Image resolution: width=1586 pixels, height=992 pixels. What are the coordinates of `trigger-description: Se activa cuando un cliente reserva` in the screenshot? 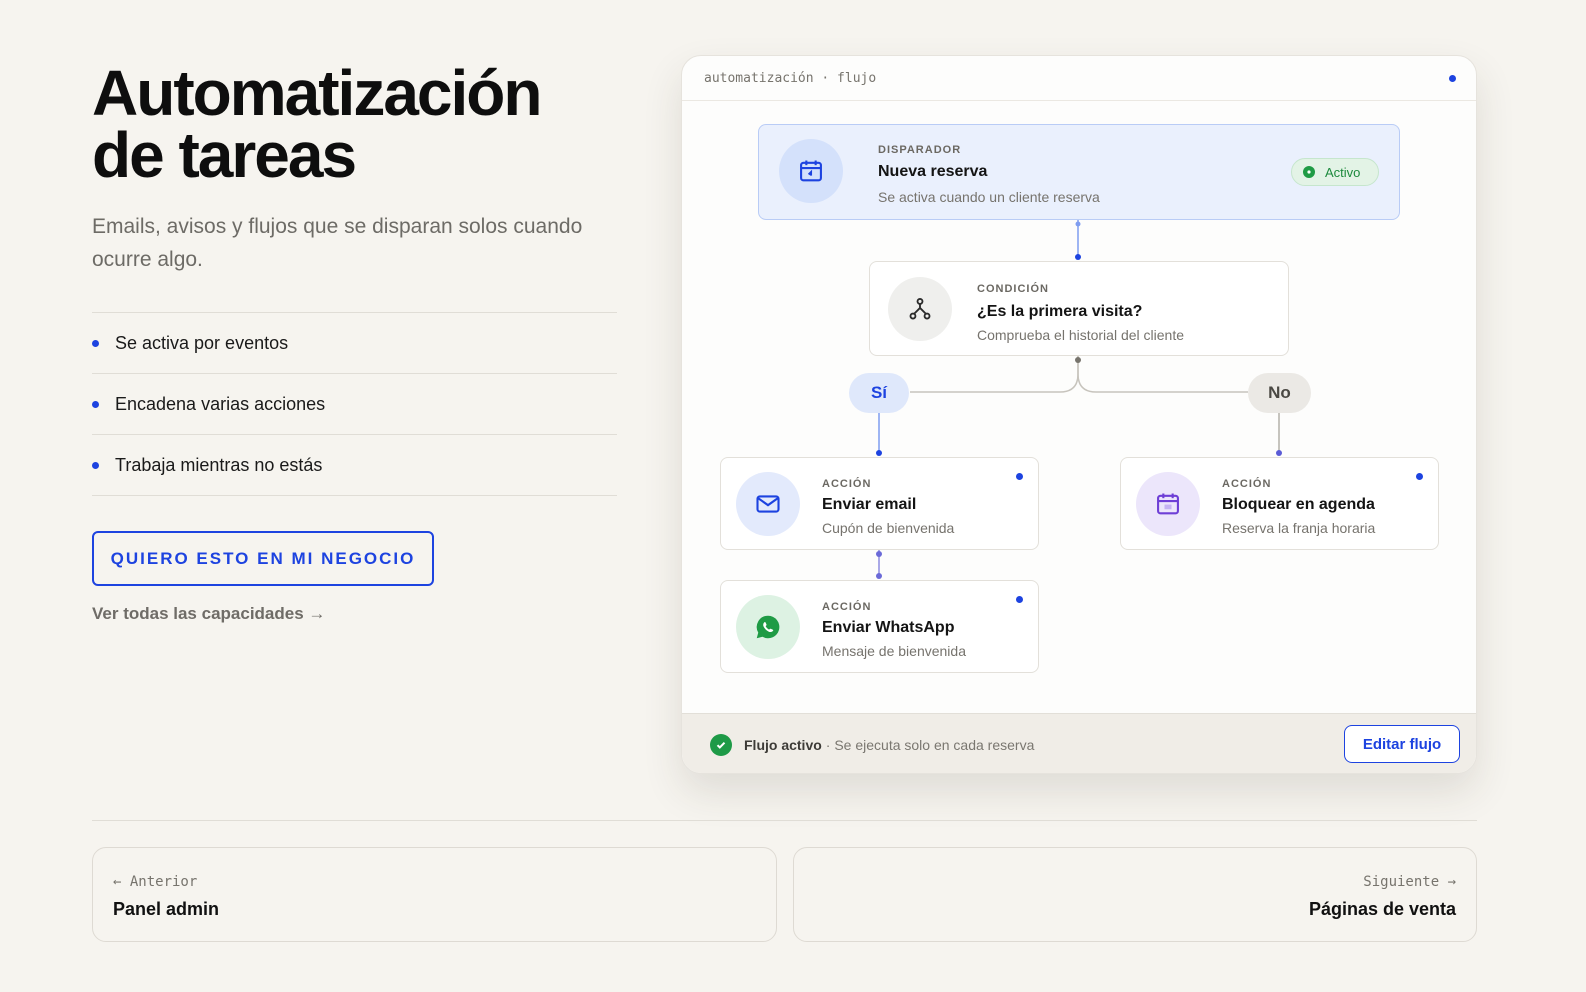 It's located at (989, 197).